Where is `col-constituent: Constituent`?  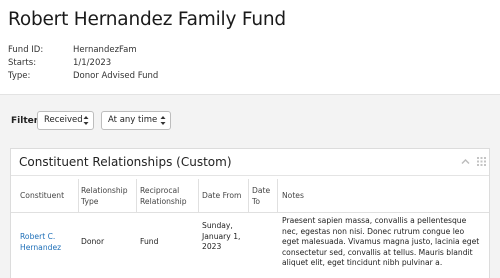
col-constituent: Constituent is located at coordinates (47, 196).